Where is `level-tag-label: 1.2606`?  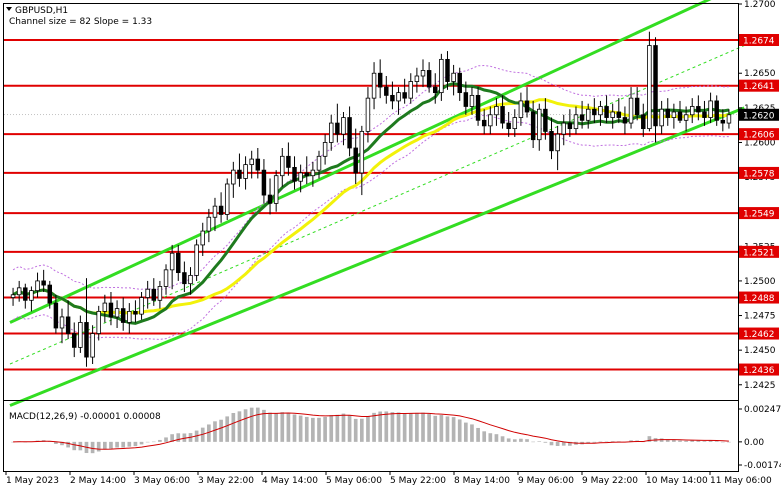
level-tag-label: 1.2606 is located at coordinates (759, 136).